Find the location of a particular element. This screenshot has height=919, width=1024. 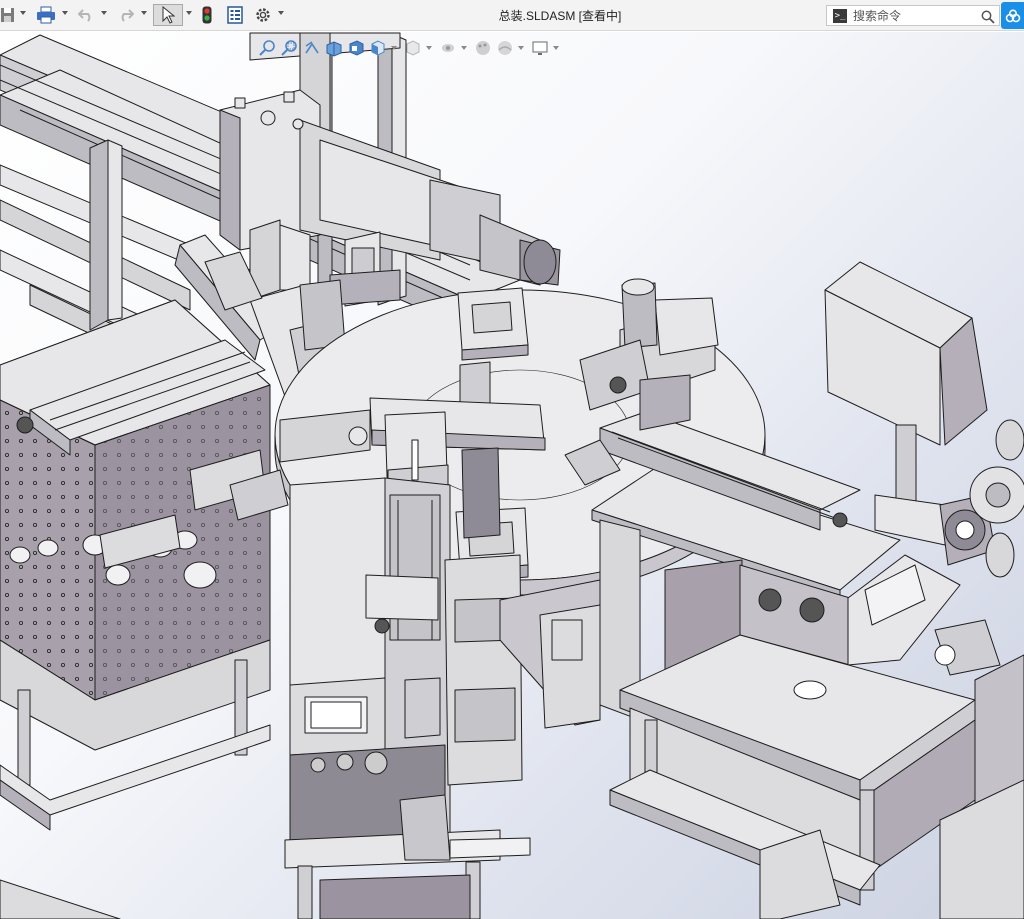

section-view-icon is located at coordinates (334, 48).